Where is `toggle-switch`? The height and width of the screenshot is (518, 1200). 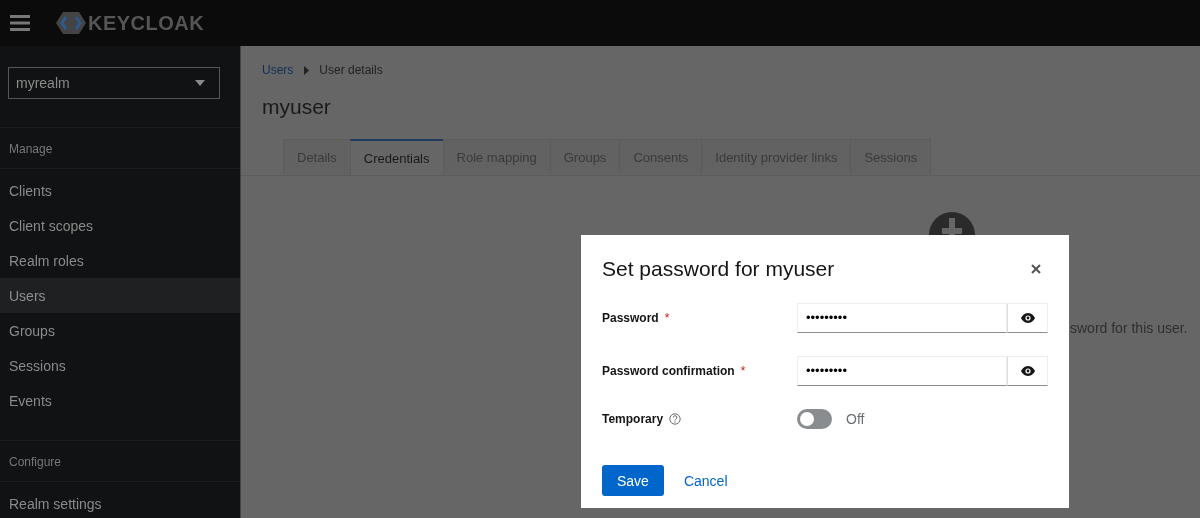 toggle-switch is located at coordinates (814, 419).